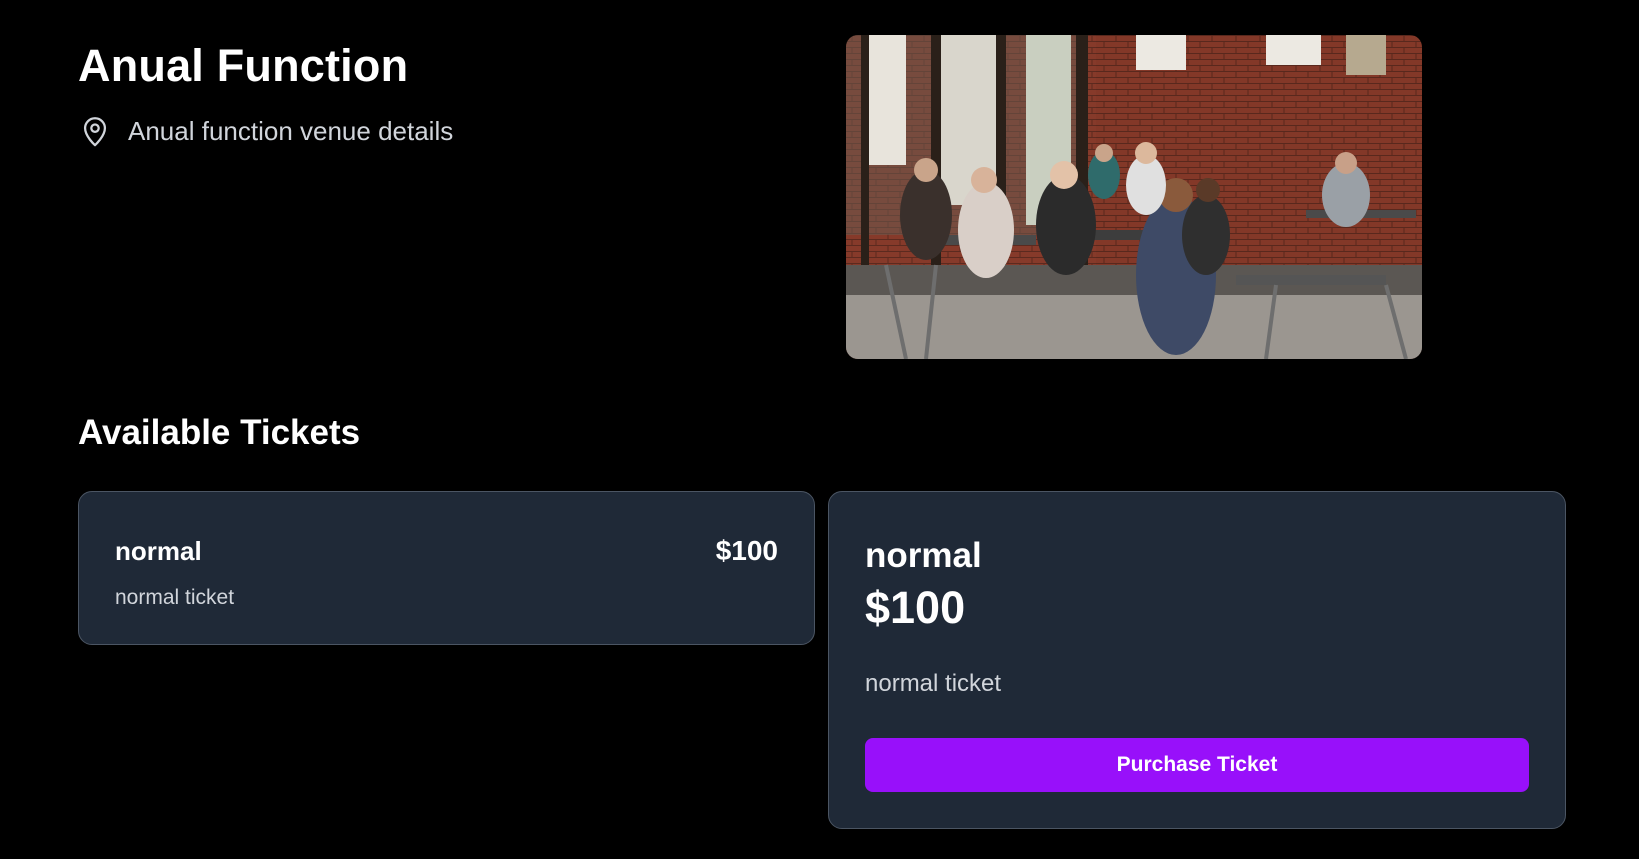 The image size is (1639, 859). Describe the element at coordinates (158, 551) in the screenshot. I see `ticket-name: normal` at that location.